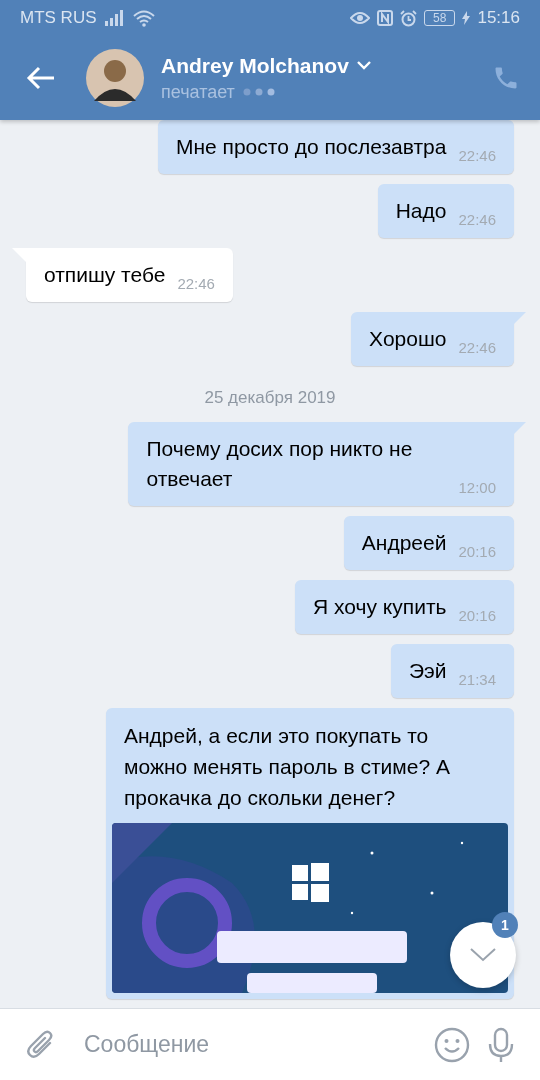  I want to click on message-text: Андрей, а если это покупать то можно менять пароль в стиме? А прокачка до скольки денег?, so click(287, 767).